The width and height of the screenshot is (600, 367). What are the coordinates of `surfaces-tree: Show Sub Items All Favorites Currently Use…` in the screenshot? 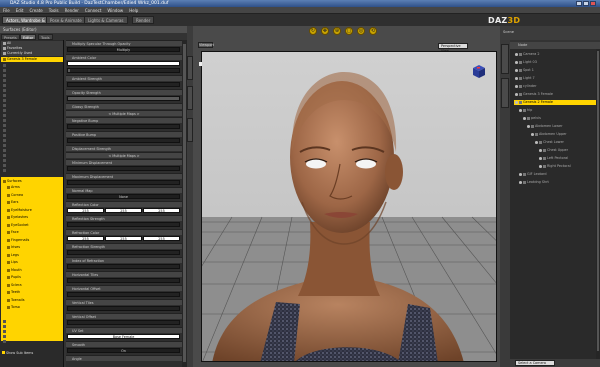 It's located at (32, 203).